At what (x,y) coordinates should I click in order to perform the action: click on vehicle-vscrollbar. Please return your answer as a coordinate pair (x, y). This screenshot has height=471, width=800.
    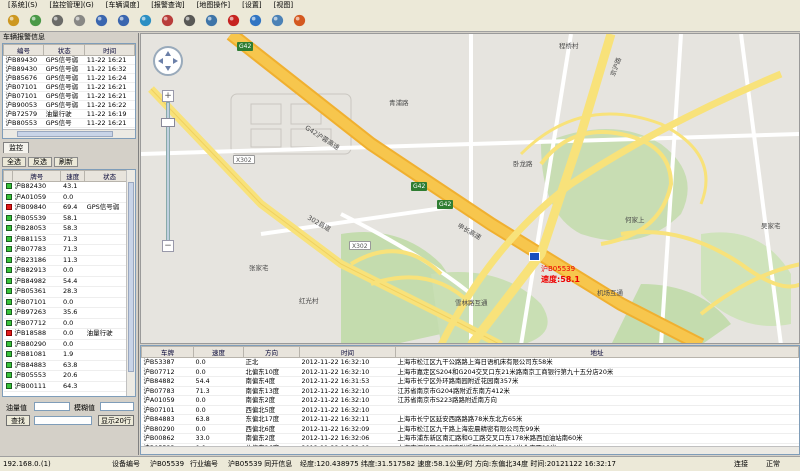
    Looking at the image, I should click on (130, 283).